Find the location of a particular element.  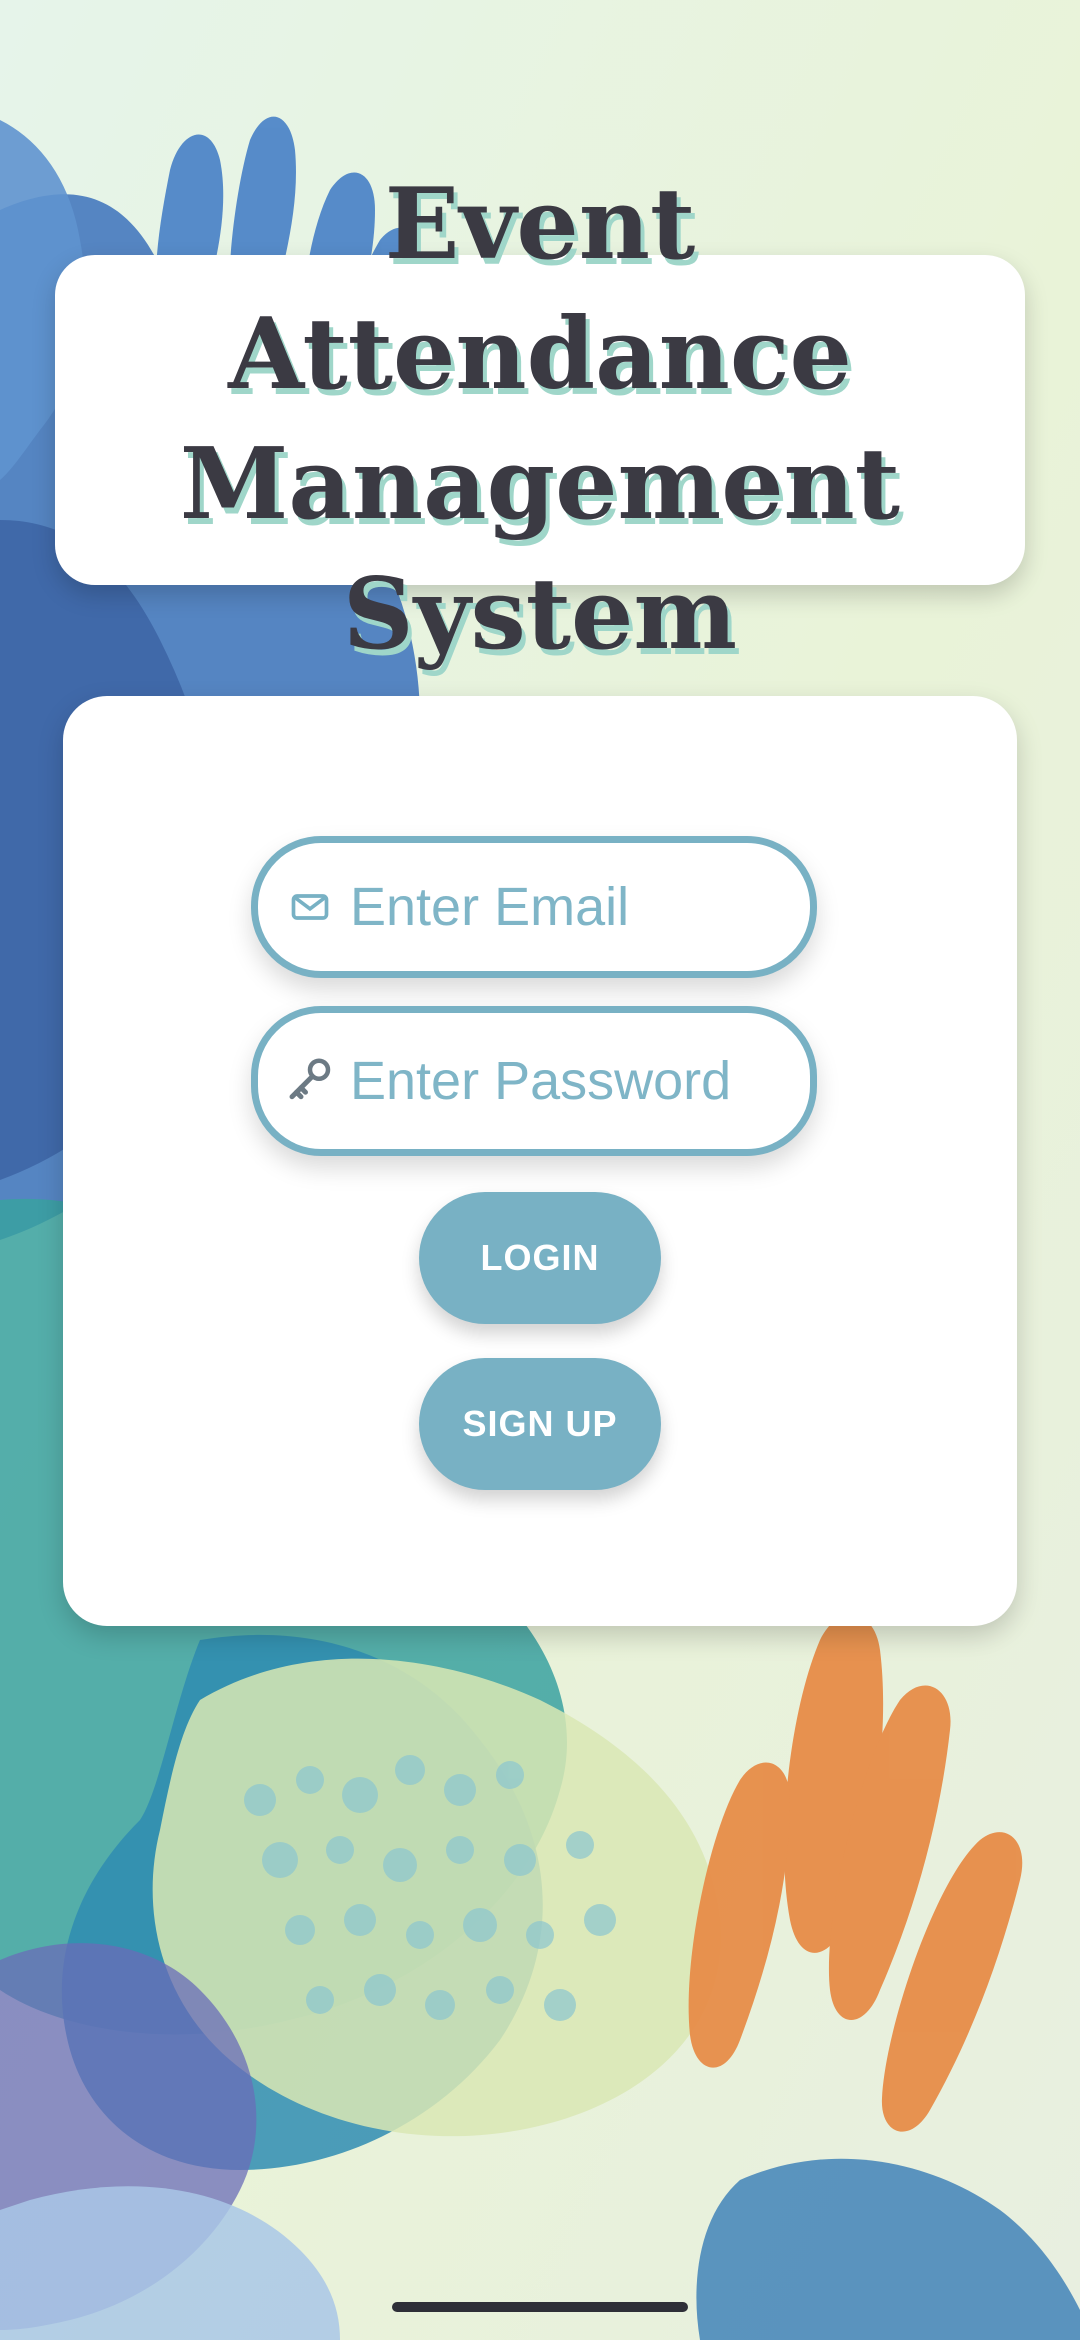

sign-up-button-label: SIGN UP is located at coordinates (540, 1423).